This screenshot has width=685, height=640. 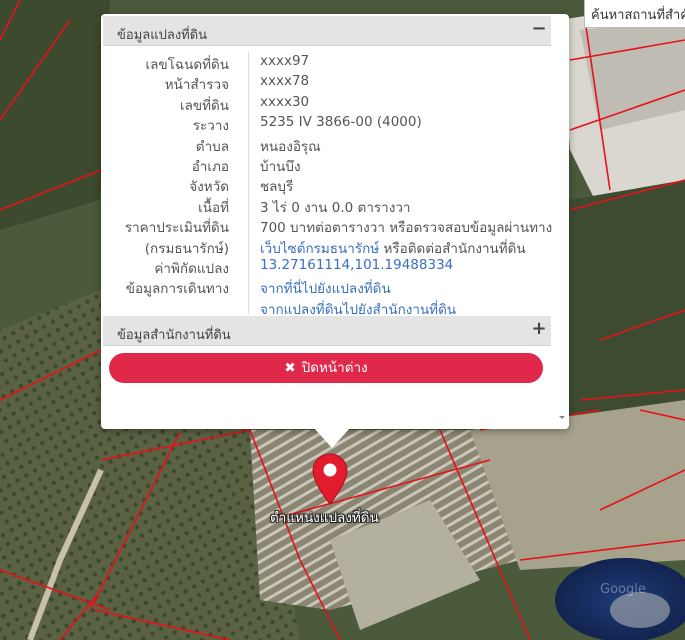 What do you see at coordinates (331, 62) in the screenshot?
I see `info-row-deed-number: เลขโฉนดที่ดิน xxxx97` at bounding box center [331, 62].